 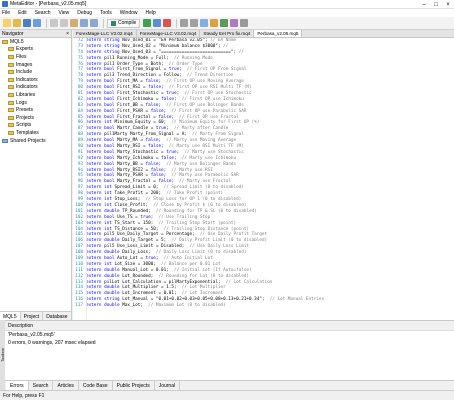 What do you see at coordinates (48, 4) in the screenshot?
I see `window-title: MetaEditor - [Perbasa_v2.05.mq5]` at bounding box center [48, 4].